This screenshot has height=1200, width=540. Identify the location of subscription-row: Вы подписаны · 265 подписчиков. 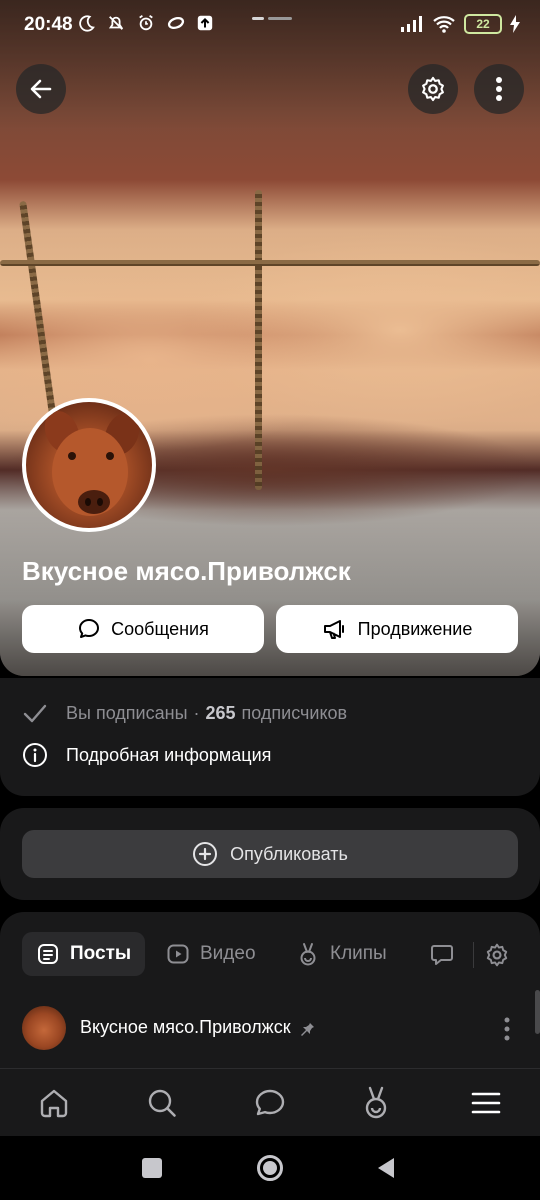
(184, 713).